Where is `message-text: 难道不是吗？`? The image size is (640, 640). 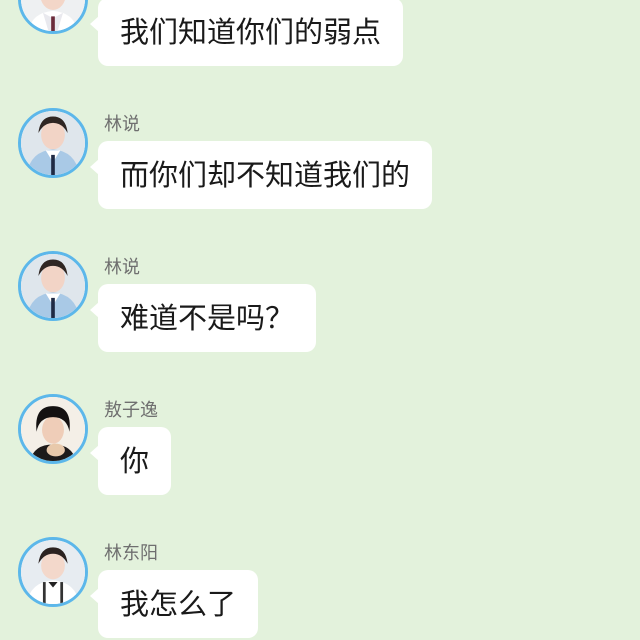
message-text: 难道不是吗？ is located at coordinates (207, 318).